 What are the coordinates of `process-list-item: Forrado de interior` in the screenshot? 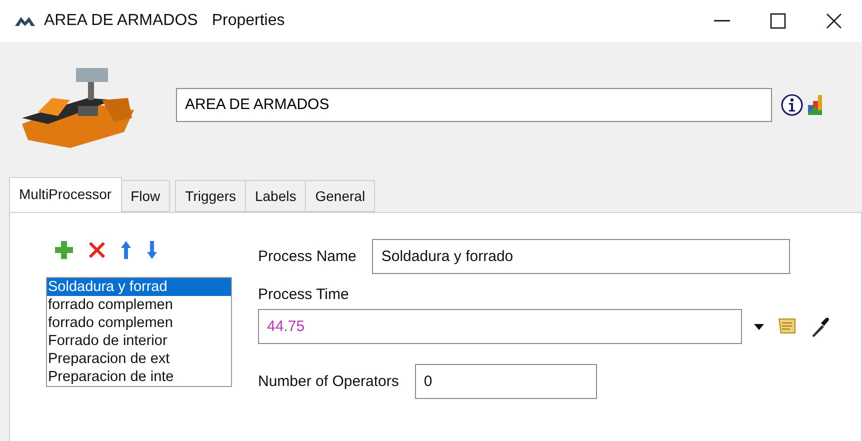 It's located at (139, 341).